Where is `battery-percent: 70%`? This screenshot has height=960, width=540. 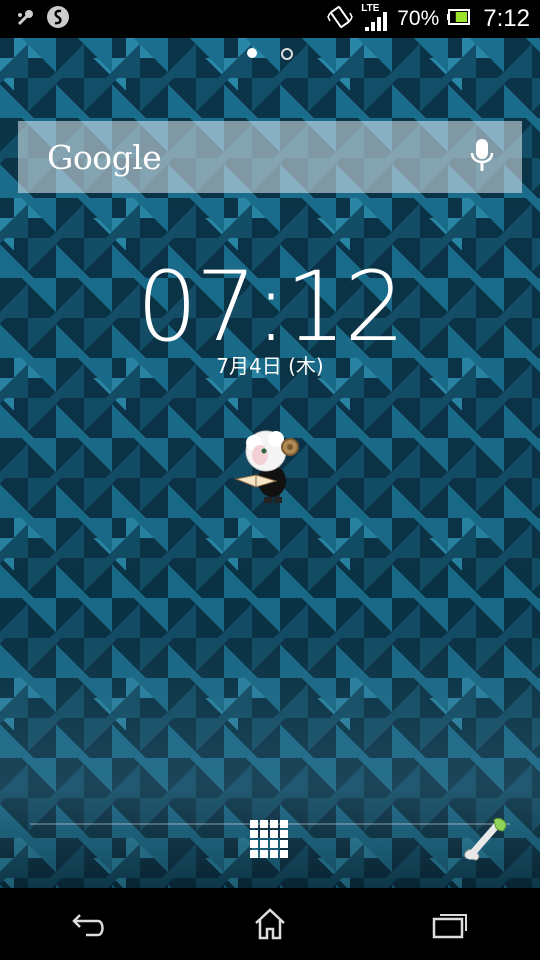
battery-percent: 70% is located at coordinates (418, 18).